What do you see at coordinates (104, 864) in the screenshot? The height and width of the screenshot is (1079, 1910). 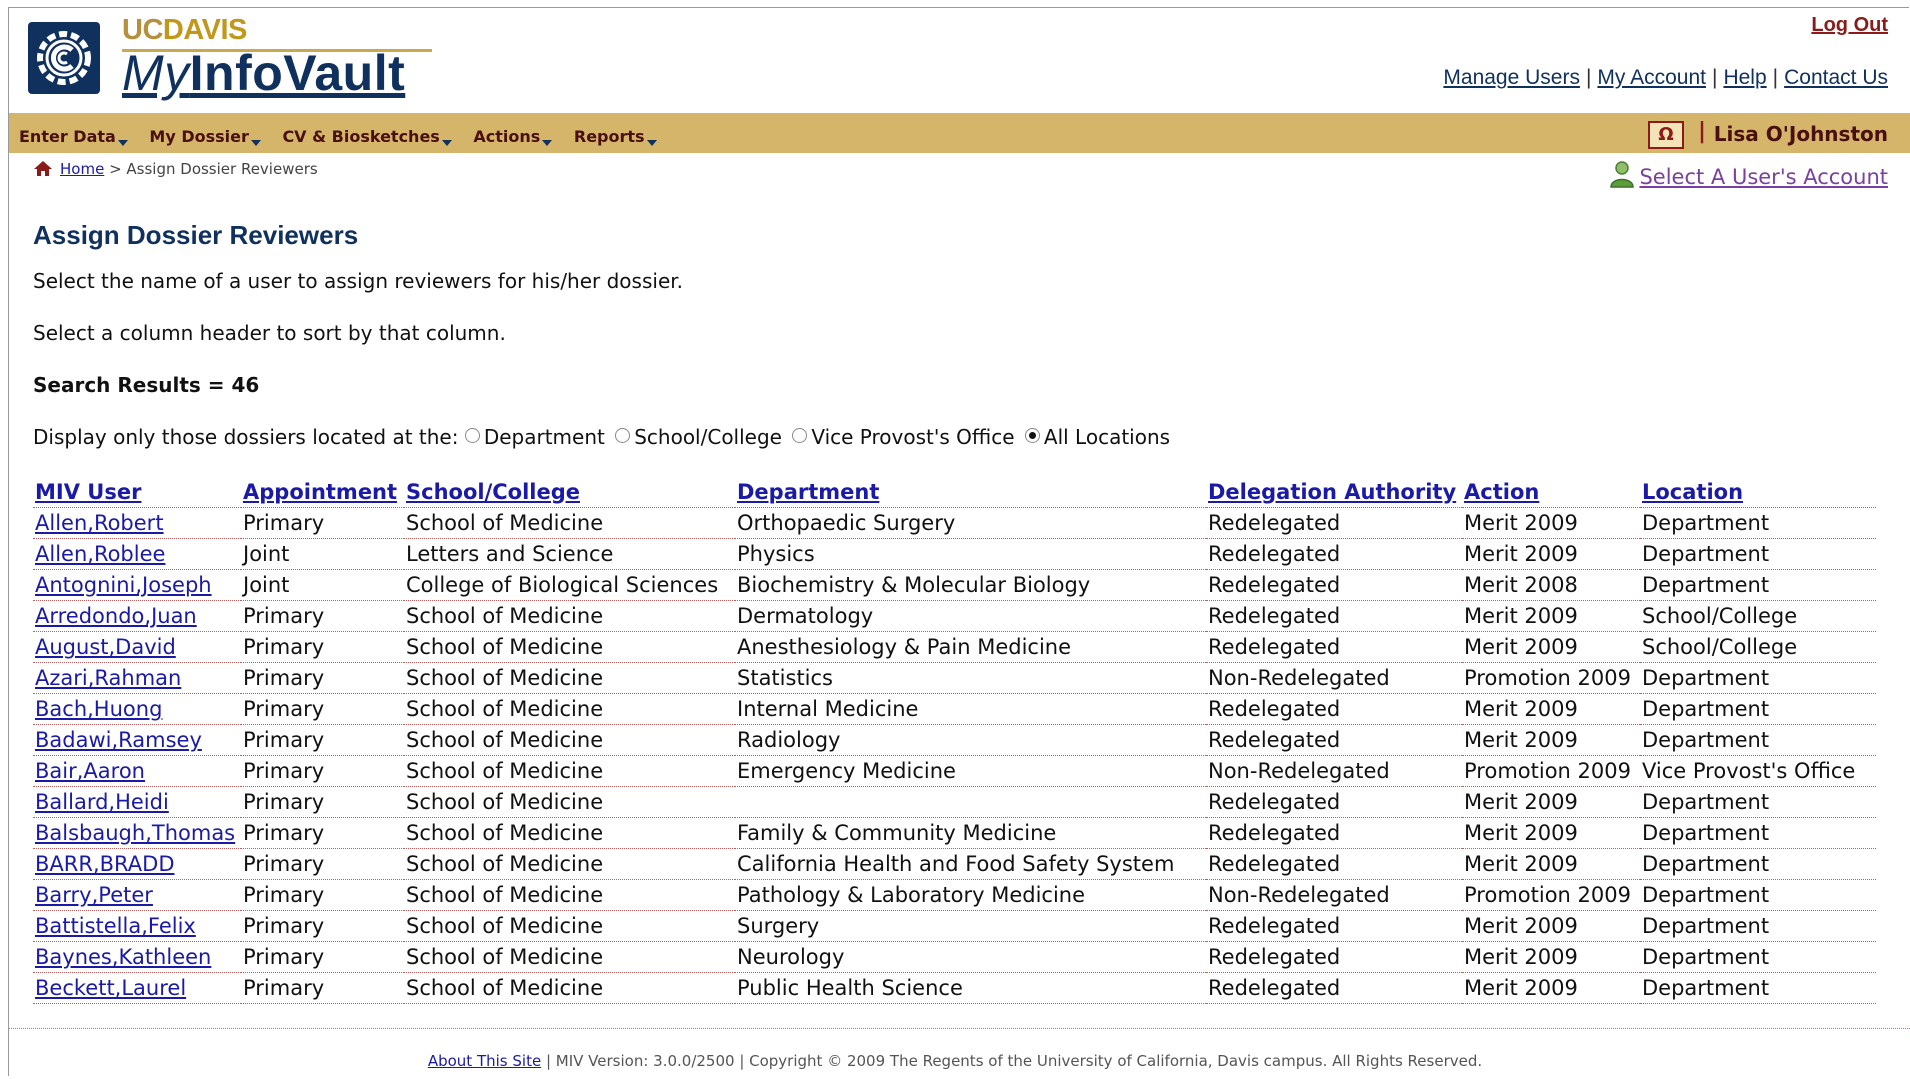 I see `user-name-link: BARR,BRADD` at bounding box center [104, 864].